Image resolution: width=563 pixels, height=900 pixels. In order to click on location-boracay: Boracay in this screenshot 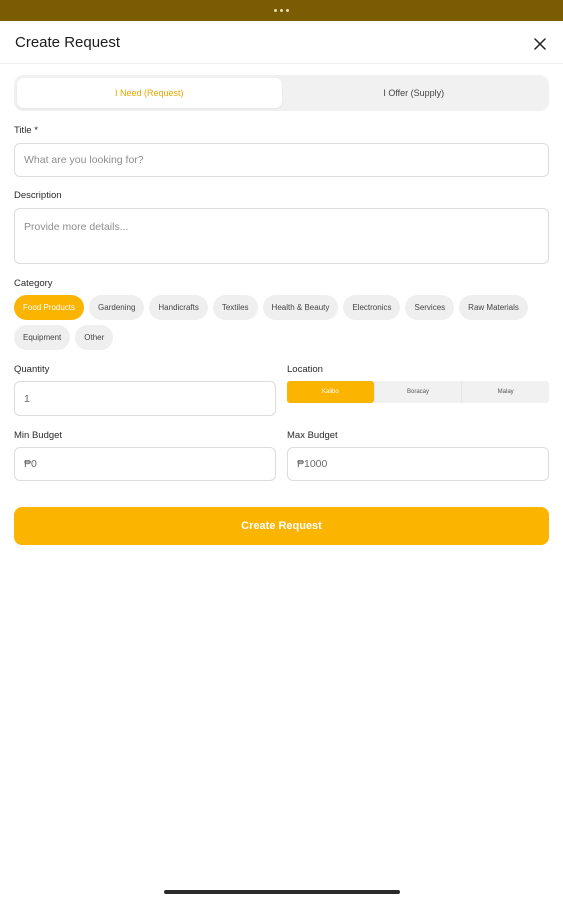, I will do `click(417, 392)`.